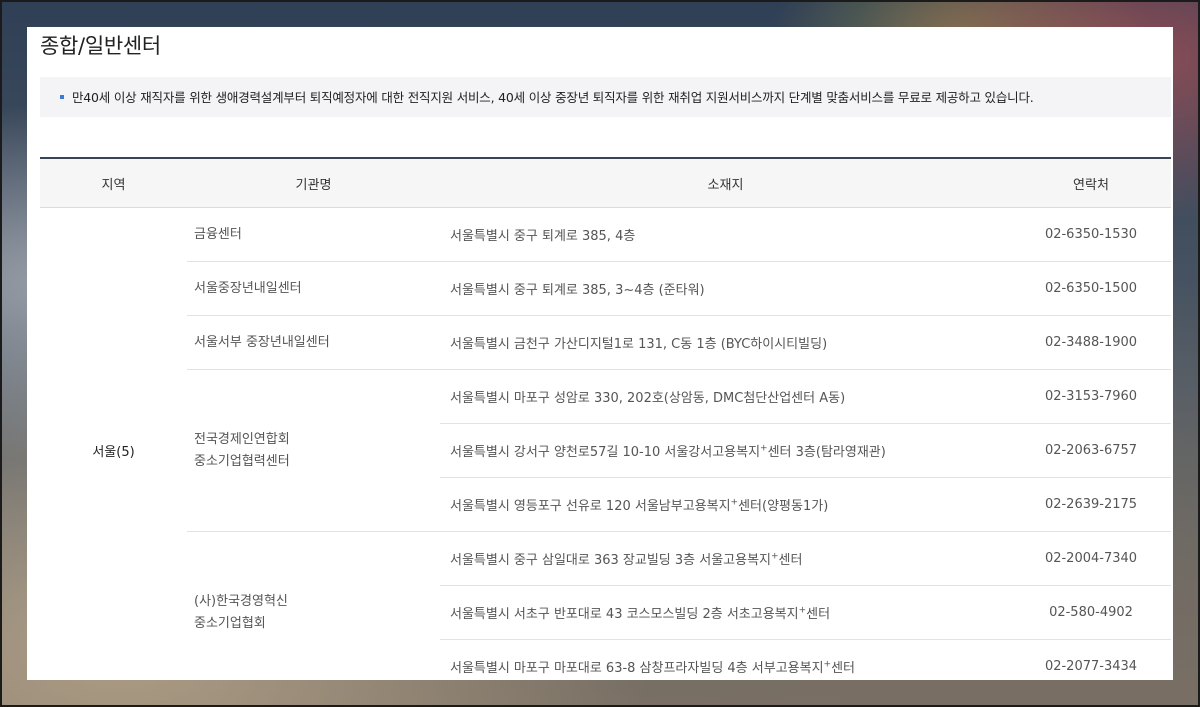 The height and width of the screenshot is (707, 1200). What do you see at coordinates (242, 439) in the screenshot?
I see `org-name-line: 전국경제인연합회` at bounding box center [242, 439].